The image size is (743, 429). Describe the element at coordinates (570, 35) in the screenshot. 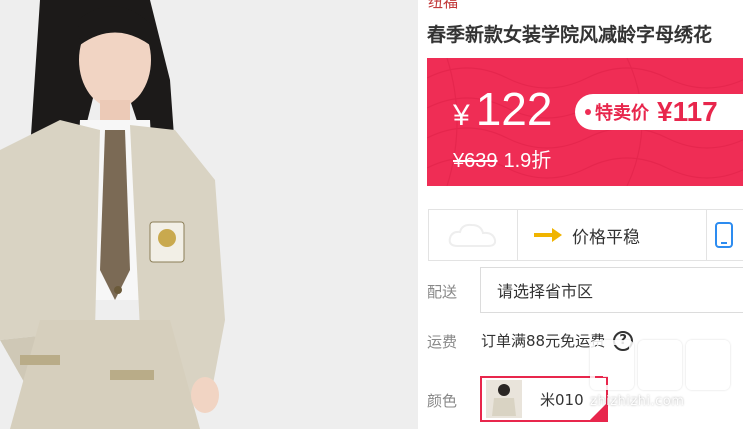

I see `product-title: 春季新款女装学院风减龄字母绣花` at that location.